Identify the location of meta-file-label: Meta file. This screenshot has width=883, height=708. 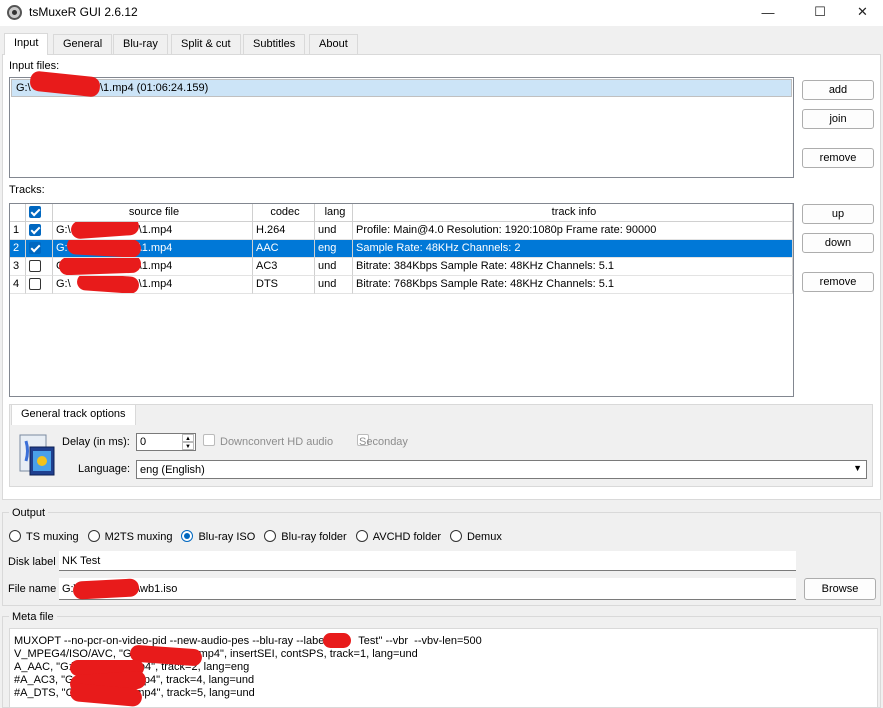
(33, 617).